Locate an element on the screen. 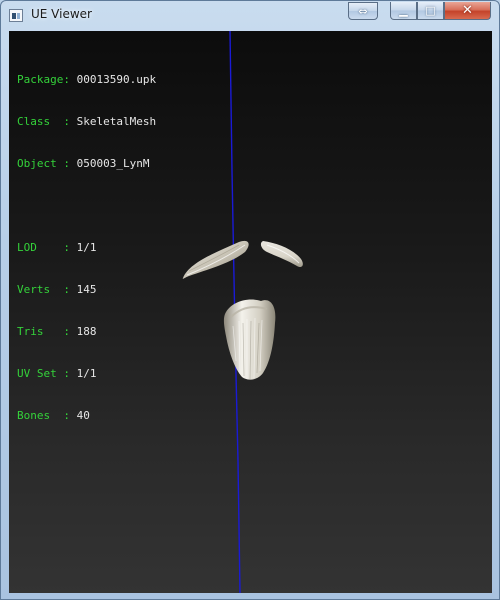  info-class: Class : SkeletalMesh is located at coordinates (87, 121).